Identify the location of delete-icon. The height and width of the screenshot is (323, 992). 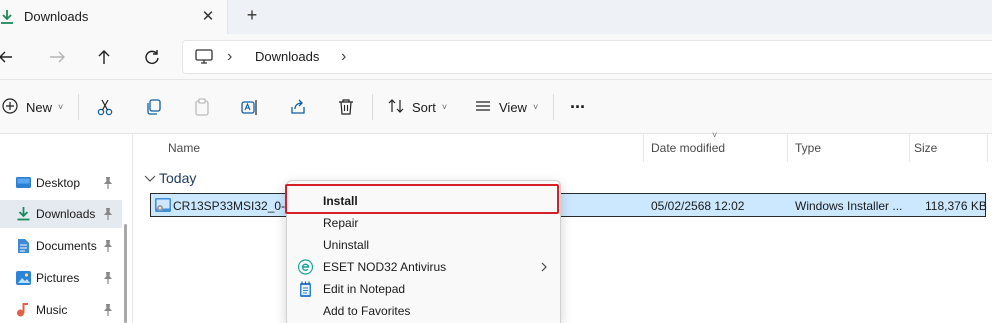
(346, 107).